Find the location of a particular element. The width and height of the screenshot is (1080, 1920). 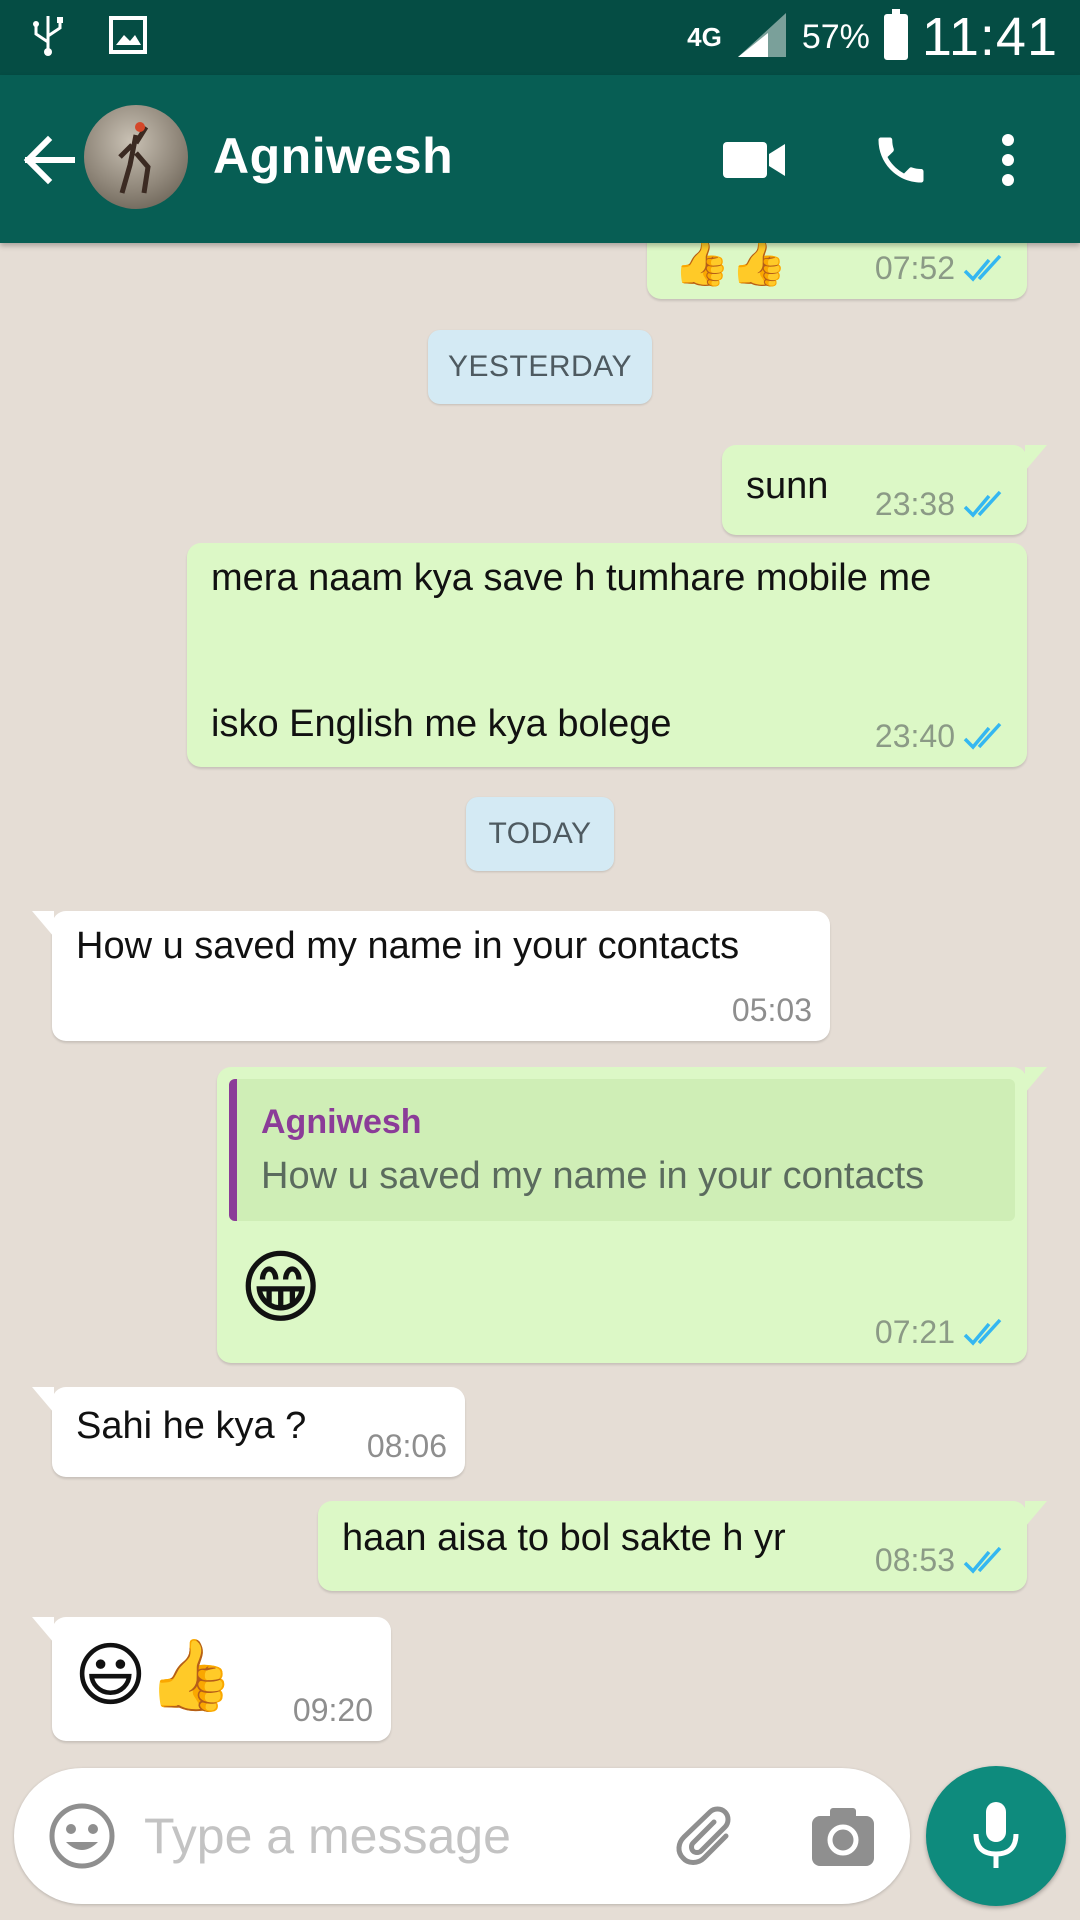

battery-percent: 57% is located at coordinates (835, 36).